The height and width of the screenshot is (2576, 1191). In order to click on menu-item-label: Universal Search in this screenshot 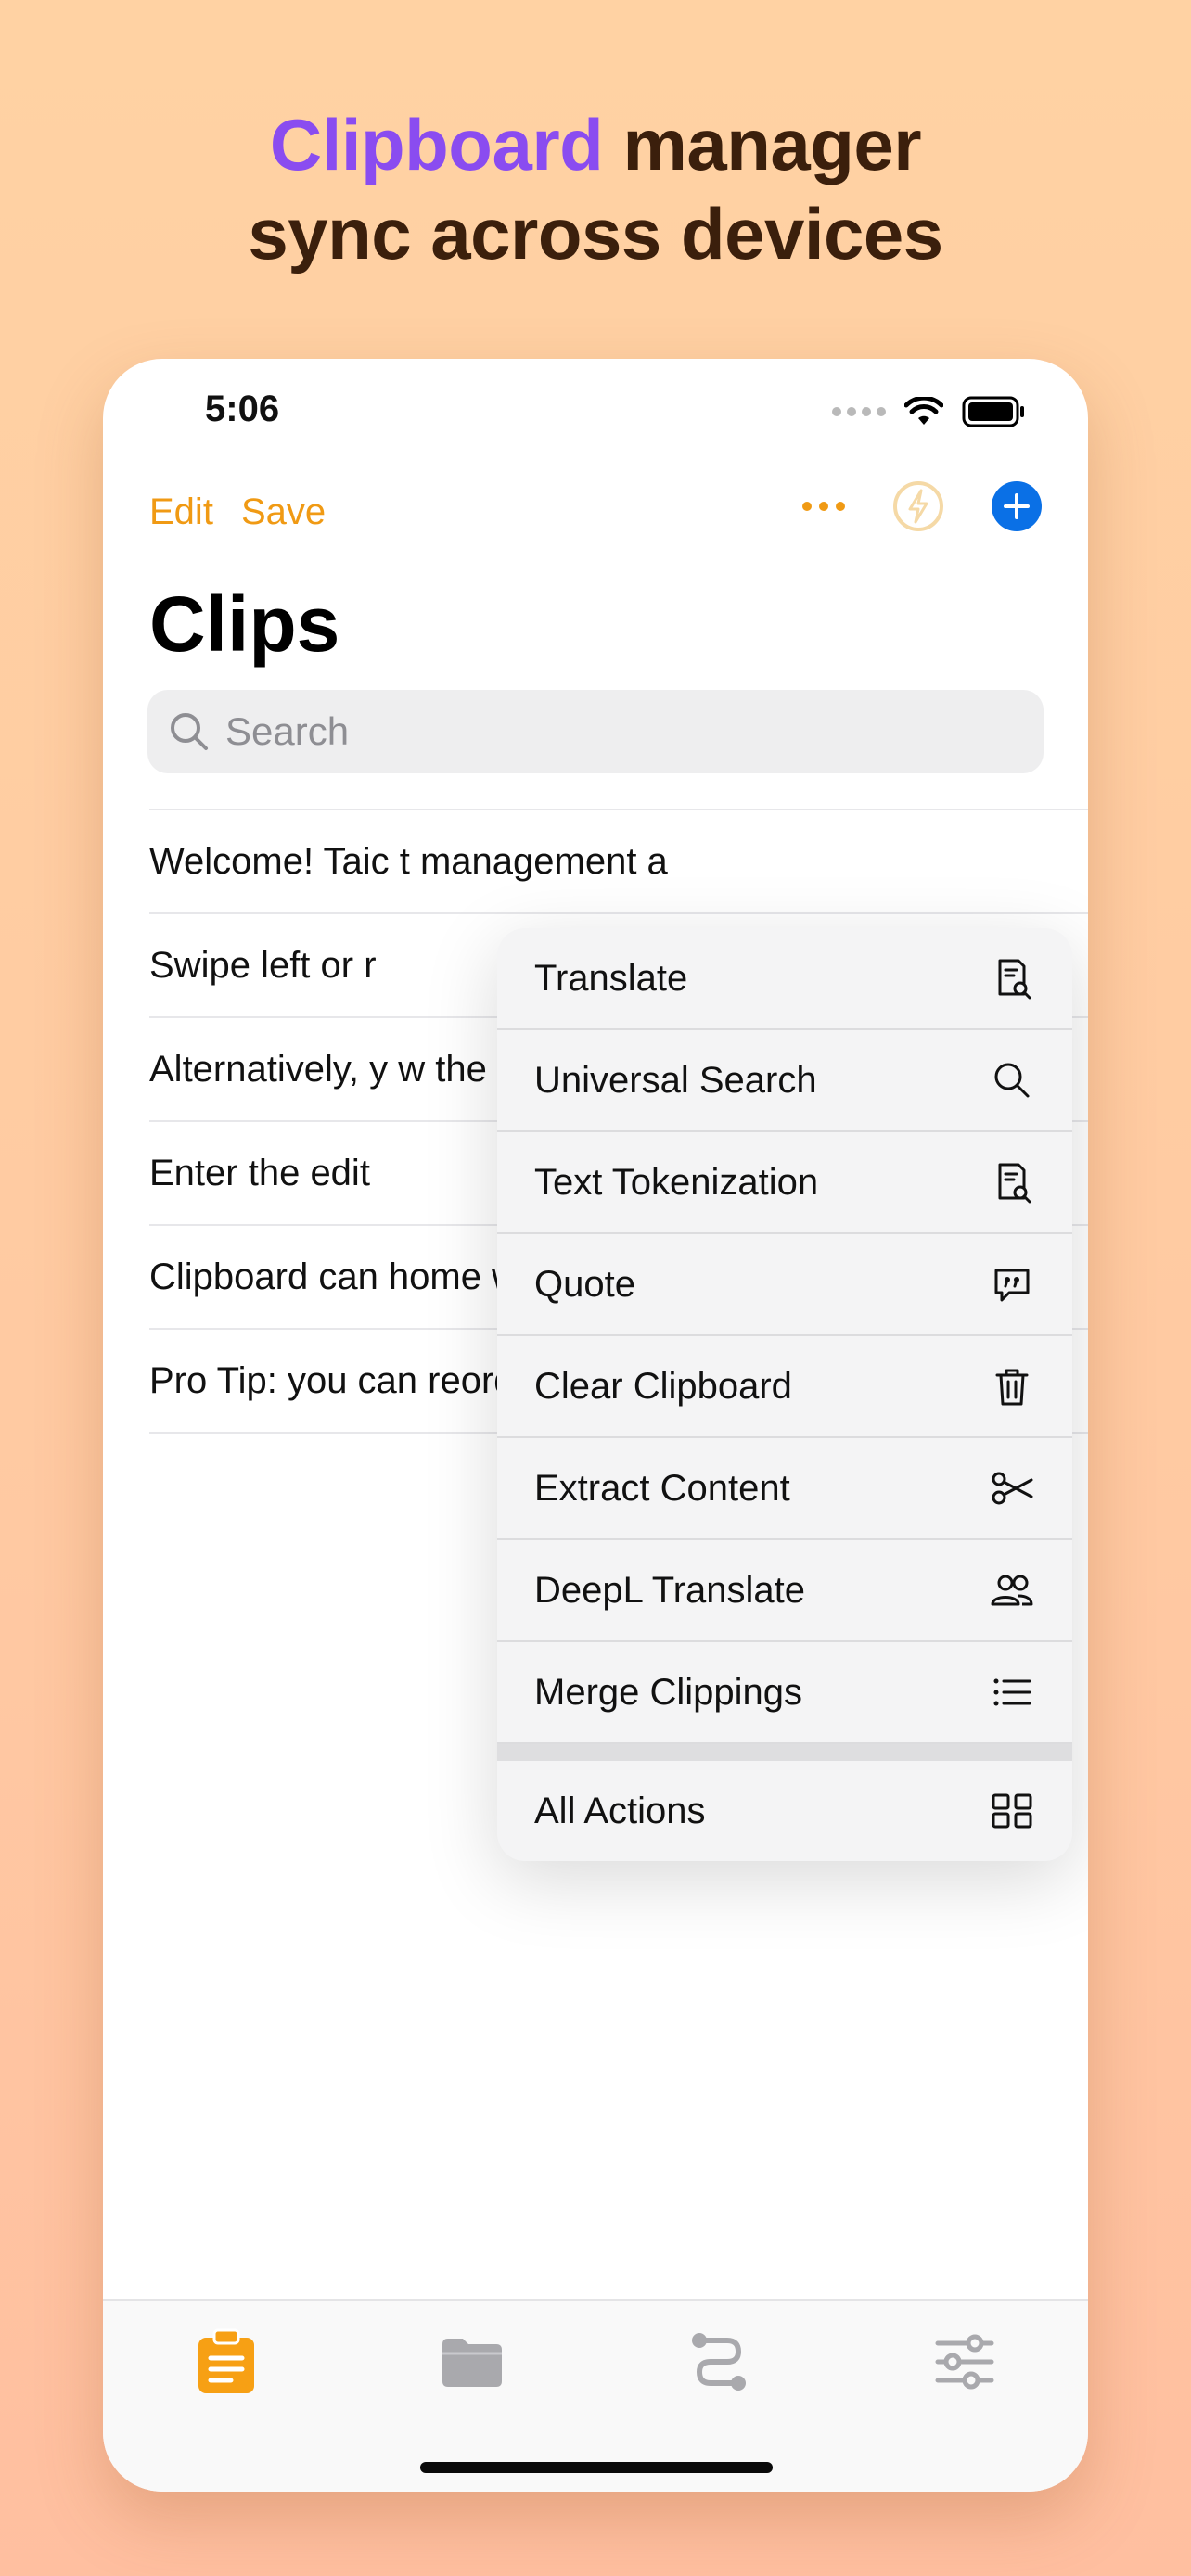, I will do `click(675, 1080)`.